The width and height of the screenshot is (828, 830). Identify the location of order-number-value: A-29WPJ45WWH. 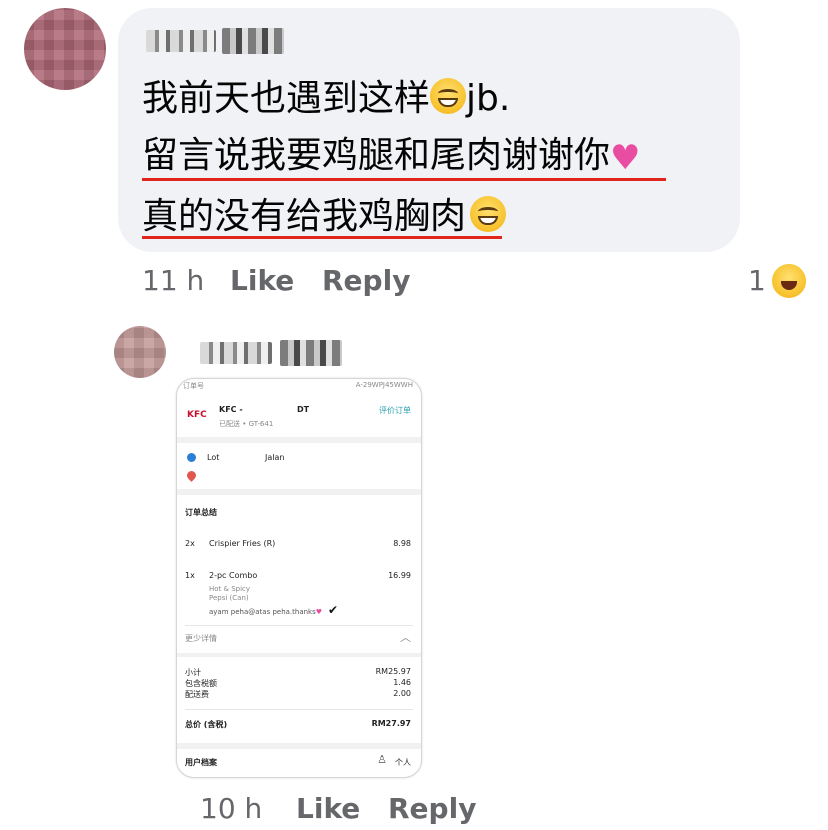
(384, 385).